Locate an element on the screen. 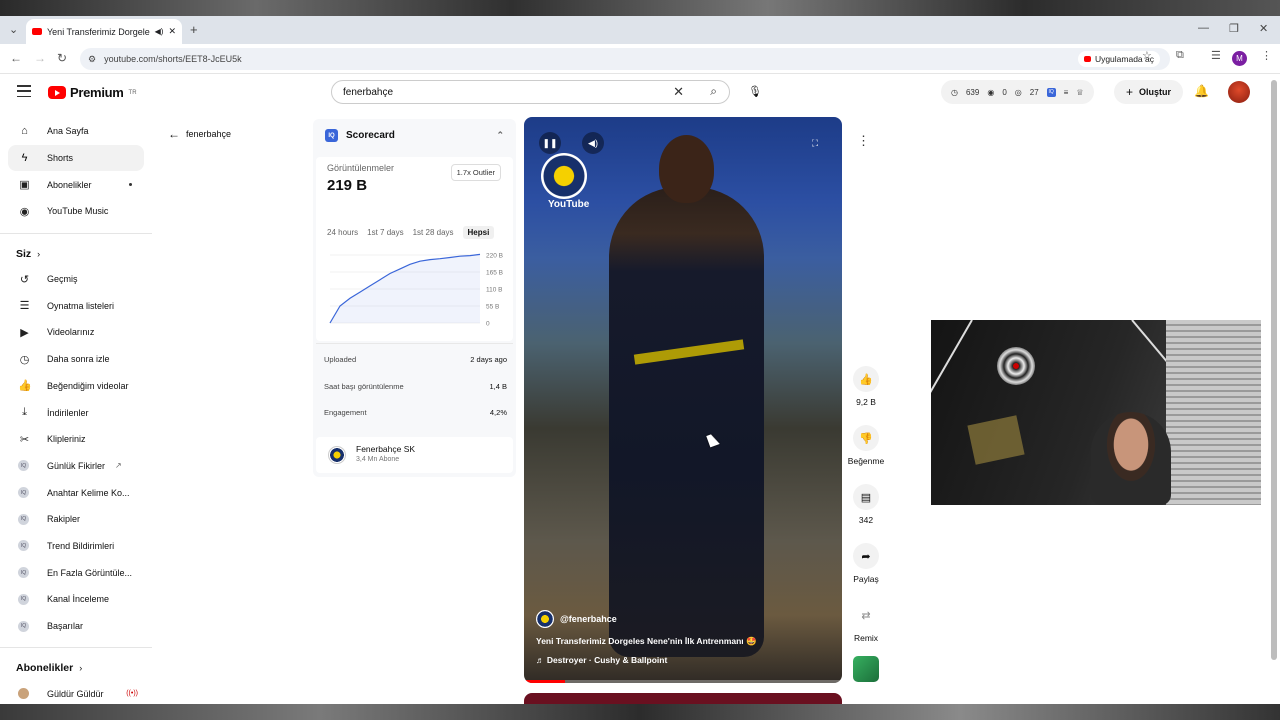 This screenshot has height=720, width=1280. sidebar-divider is located at coordinates (76, 233).